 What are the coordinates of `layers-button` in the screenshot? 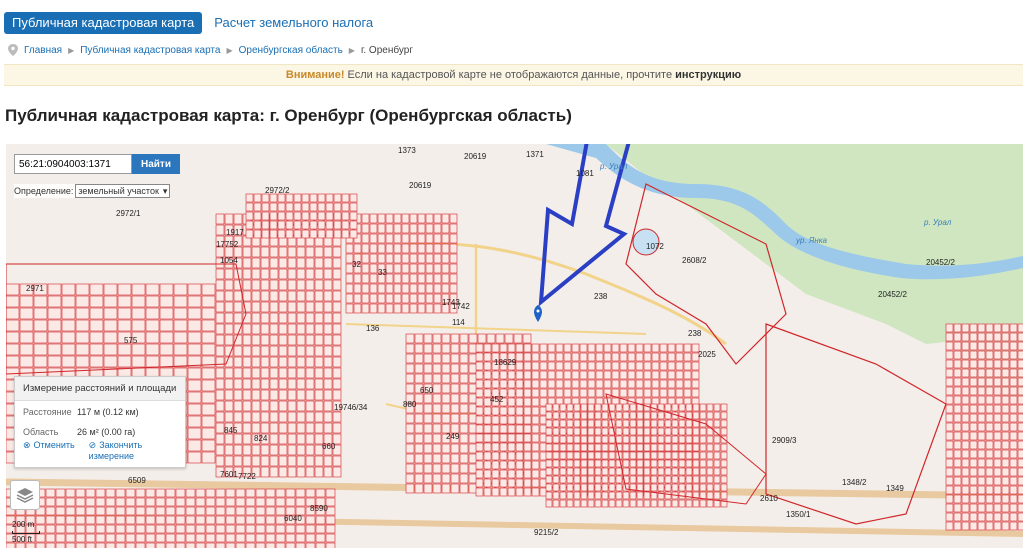 It's located at (25, 495).